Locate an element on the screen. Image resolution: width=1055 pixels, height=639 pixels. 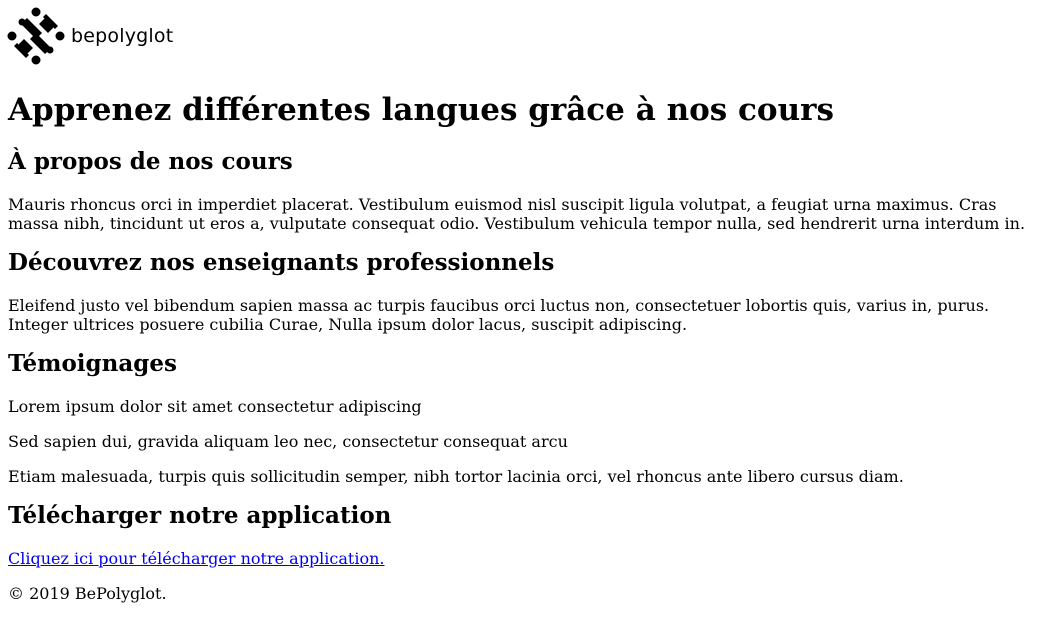
footer-copyright: © 2019 BePolyglot. is located at coordinates (87, 593).